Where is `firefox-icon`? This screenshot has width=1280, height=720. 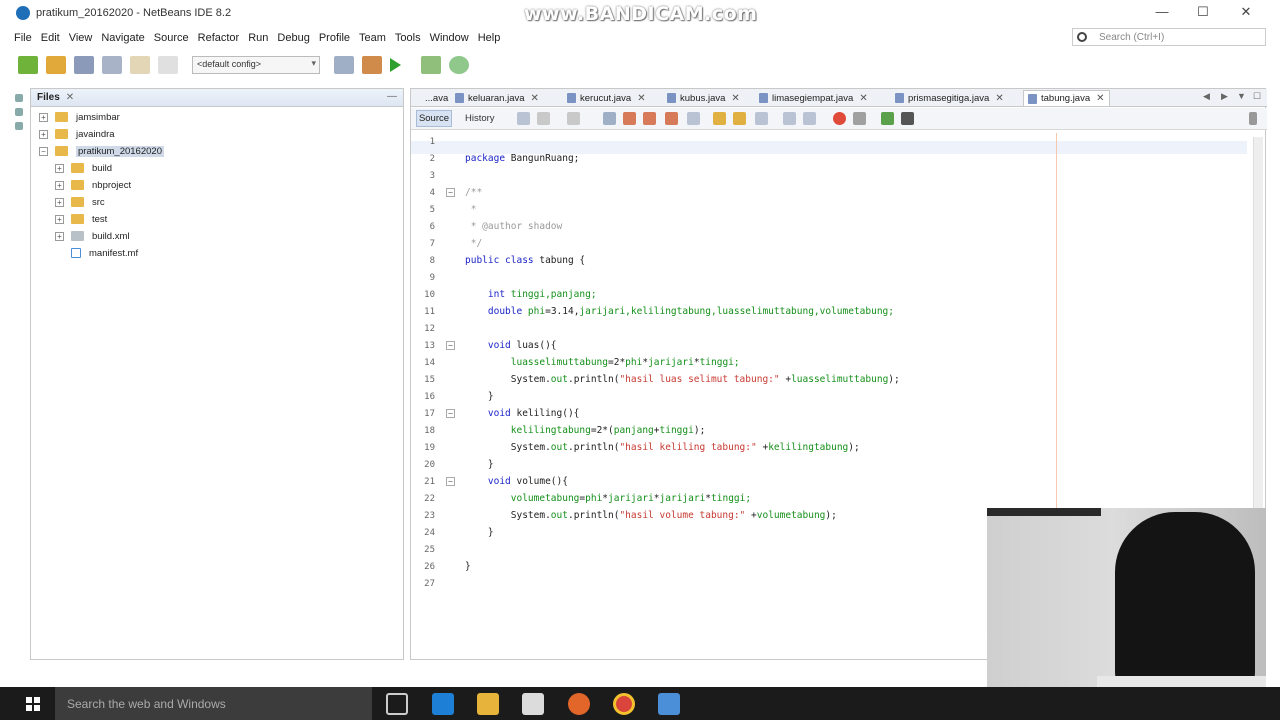 firefox-icon is located at coordinates (579, 704).